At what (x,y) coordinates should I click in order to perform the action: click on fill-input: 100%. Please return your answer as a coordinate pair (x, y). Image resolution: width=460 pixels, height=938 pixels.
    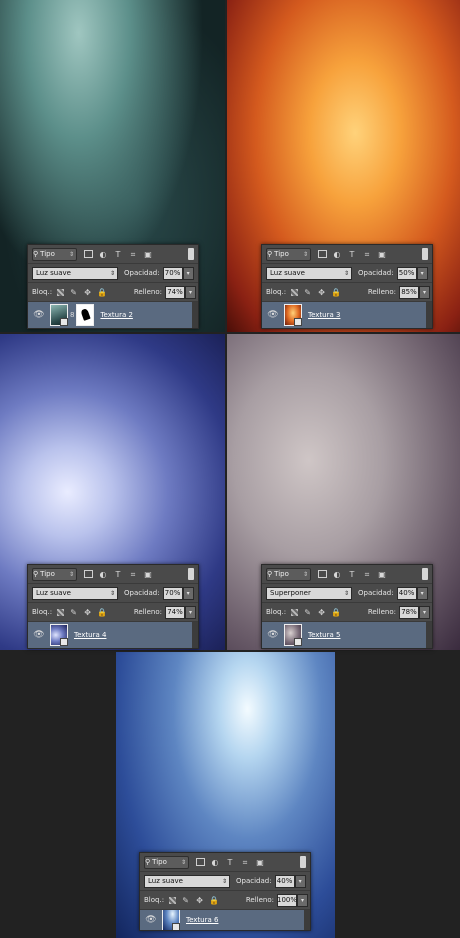
    Looking at the image, I should click on (287, 900).